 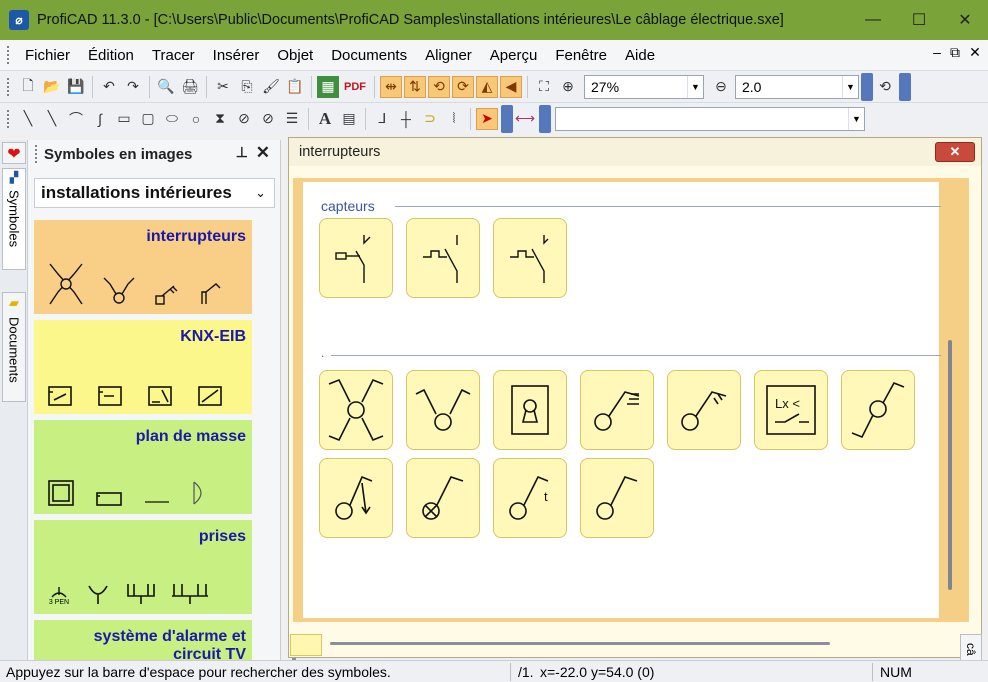 What do you see at coordinates (325, 119) in the screenshot?
I see `text-tool-icon: A` at bounding box center [325, 119].